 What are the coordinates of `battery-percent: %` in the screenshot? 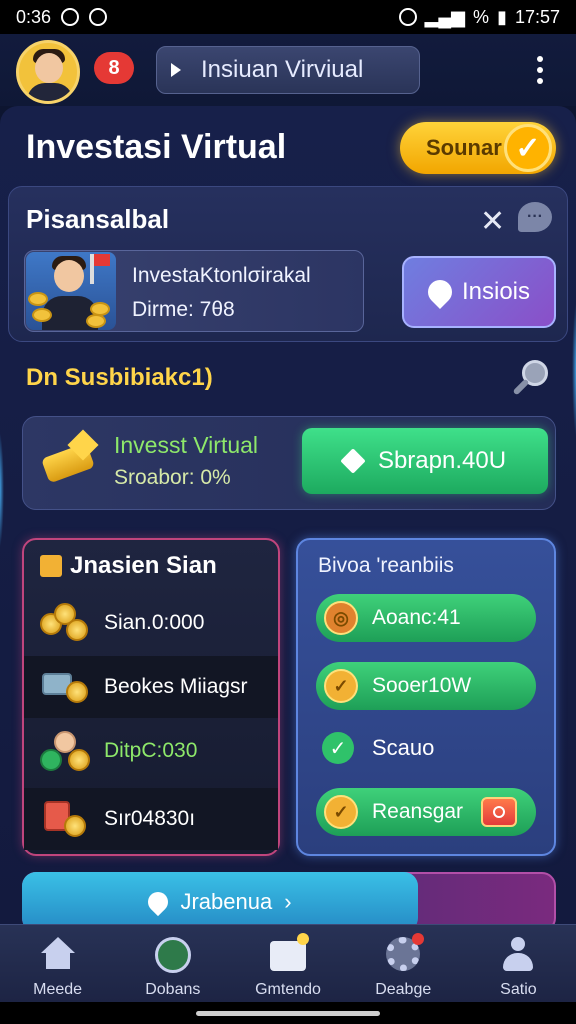 It's located at (481, 16).